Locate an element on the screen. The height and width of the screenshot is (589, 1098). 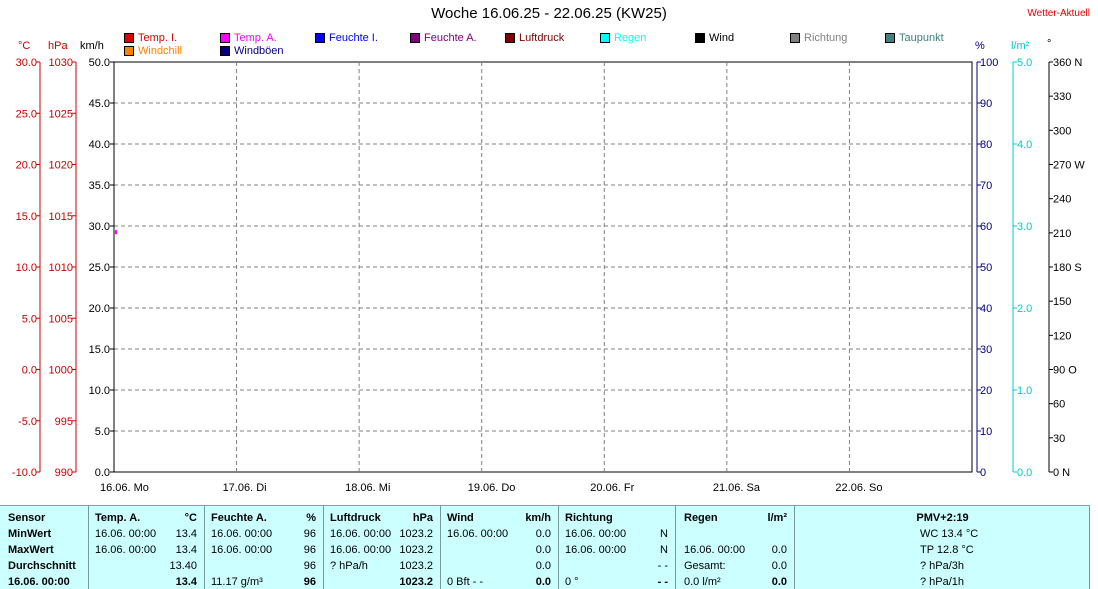
direction-tick-label: 150 is located at coordinates (1062, 302).